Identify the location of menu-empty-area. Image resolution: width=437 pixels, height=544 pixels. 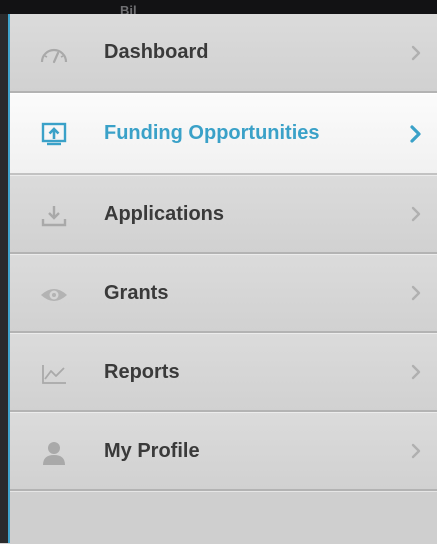
(223, 517).